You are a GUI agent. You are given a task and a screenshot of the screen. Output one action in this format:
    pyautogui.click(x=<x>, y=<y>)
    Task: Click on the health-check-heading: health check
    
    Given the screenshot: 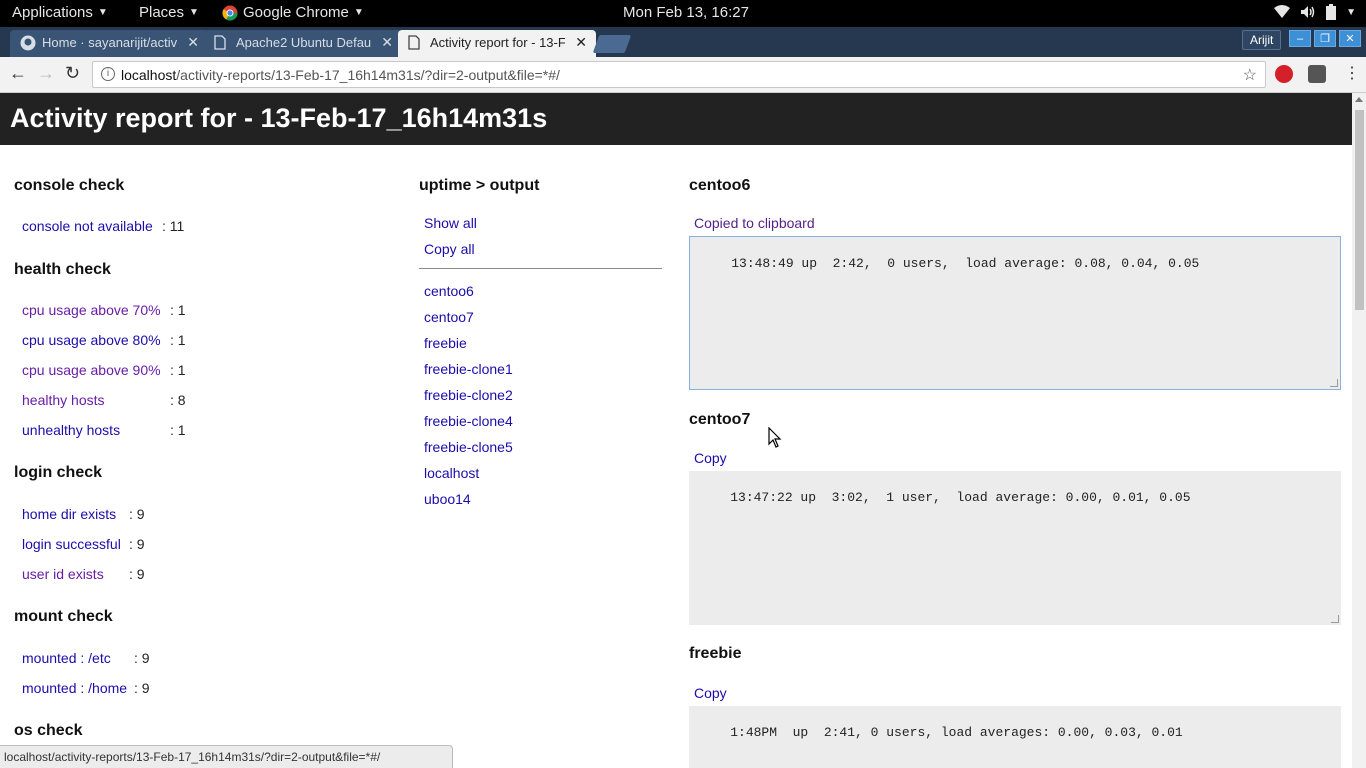 What is the action you would take?
    pyautogui.click(x=62, y=269)
    